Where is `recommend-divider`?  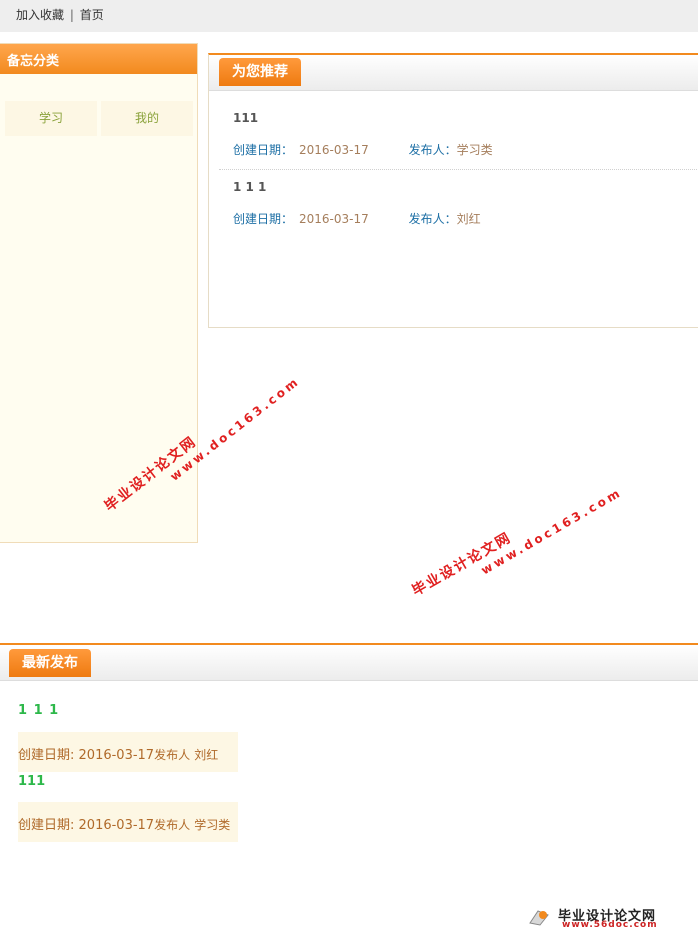 recommend-divider is located at coordinates (458, 169).